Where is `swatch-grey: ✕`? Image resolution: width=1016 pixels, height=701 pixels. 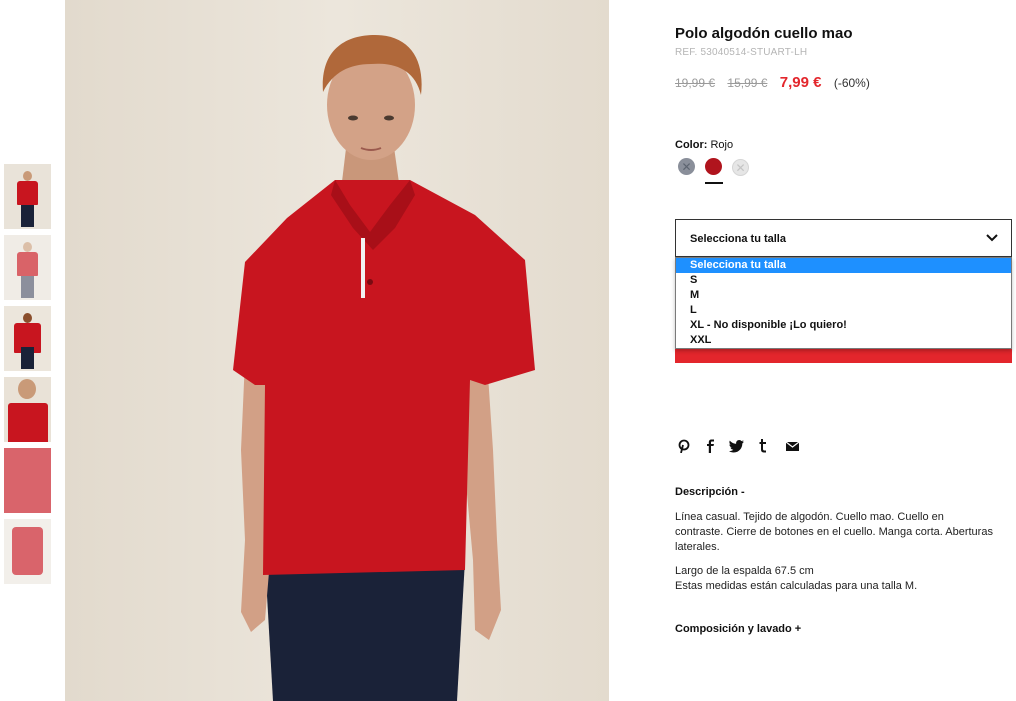
swatch-grey: ✕ is located at coordinates (686, 166).